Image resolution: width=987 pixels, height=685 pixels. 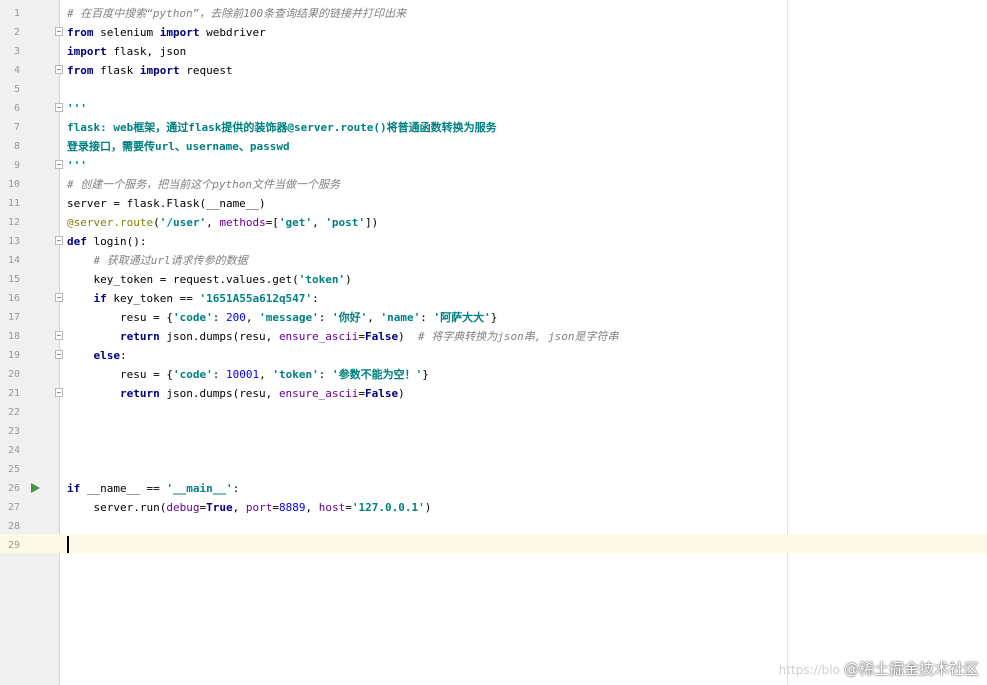 I want to click on code-line: 1 # 在百度中搜索“python”，去除前100条查询结果的链接并打印出来, so click(x=493, y=13).